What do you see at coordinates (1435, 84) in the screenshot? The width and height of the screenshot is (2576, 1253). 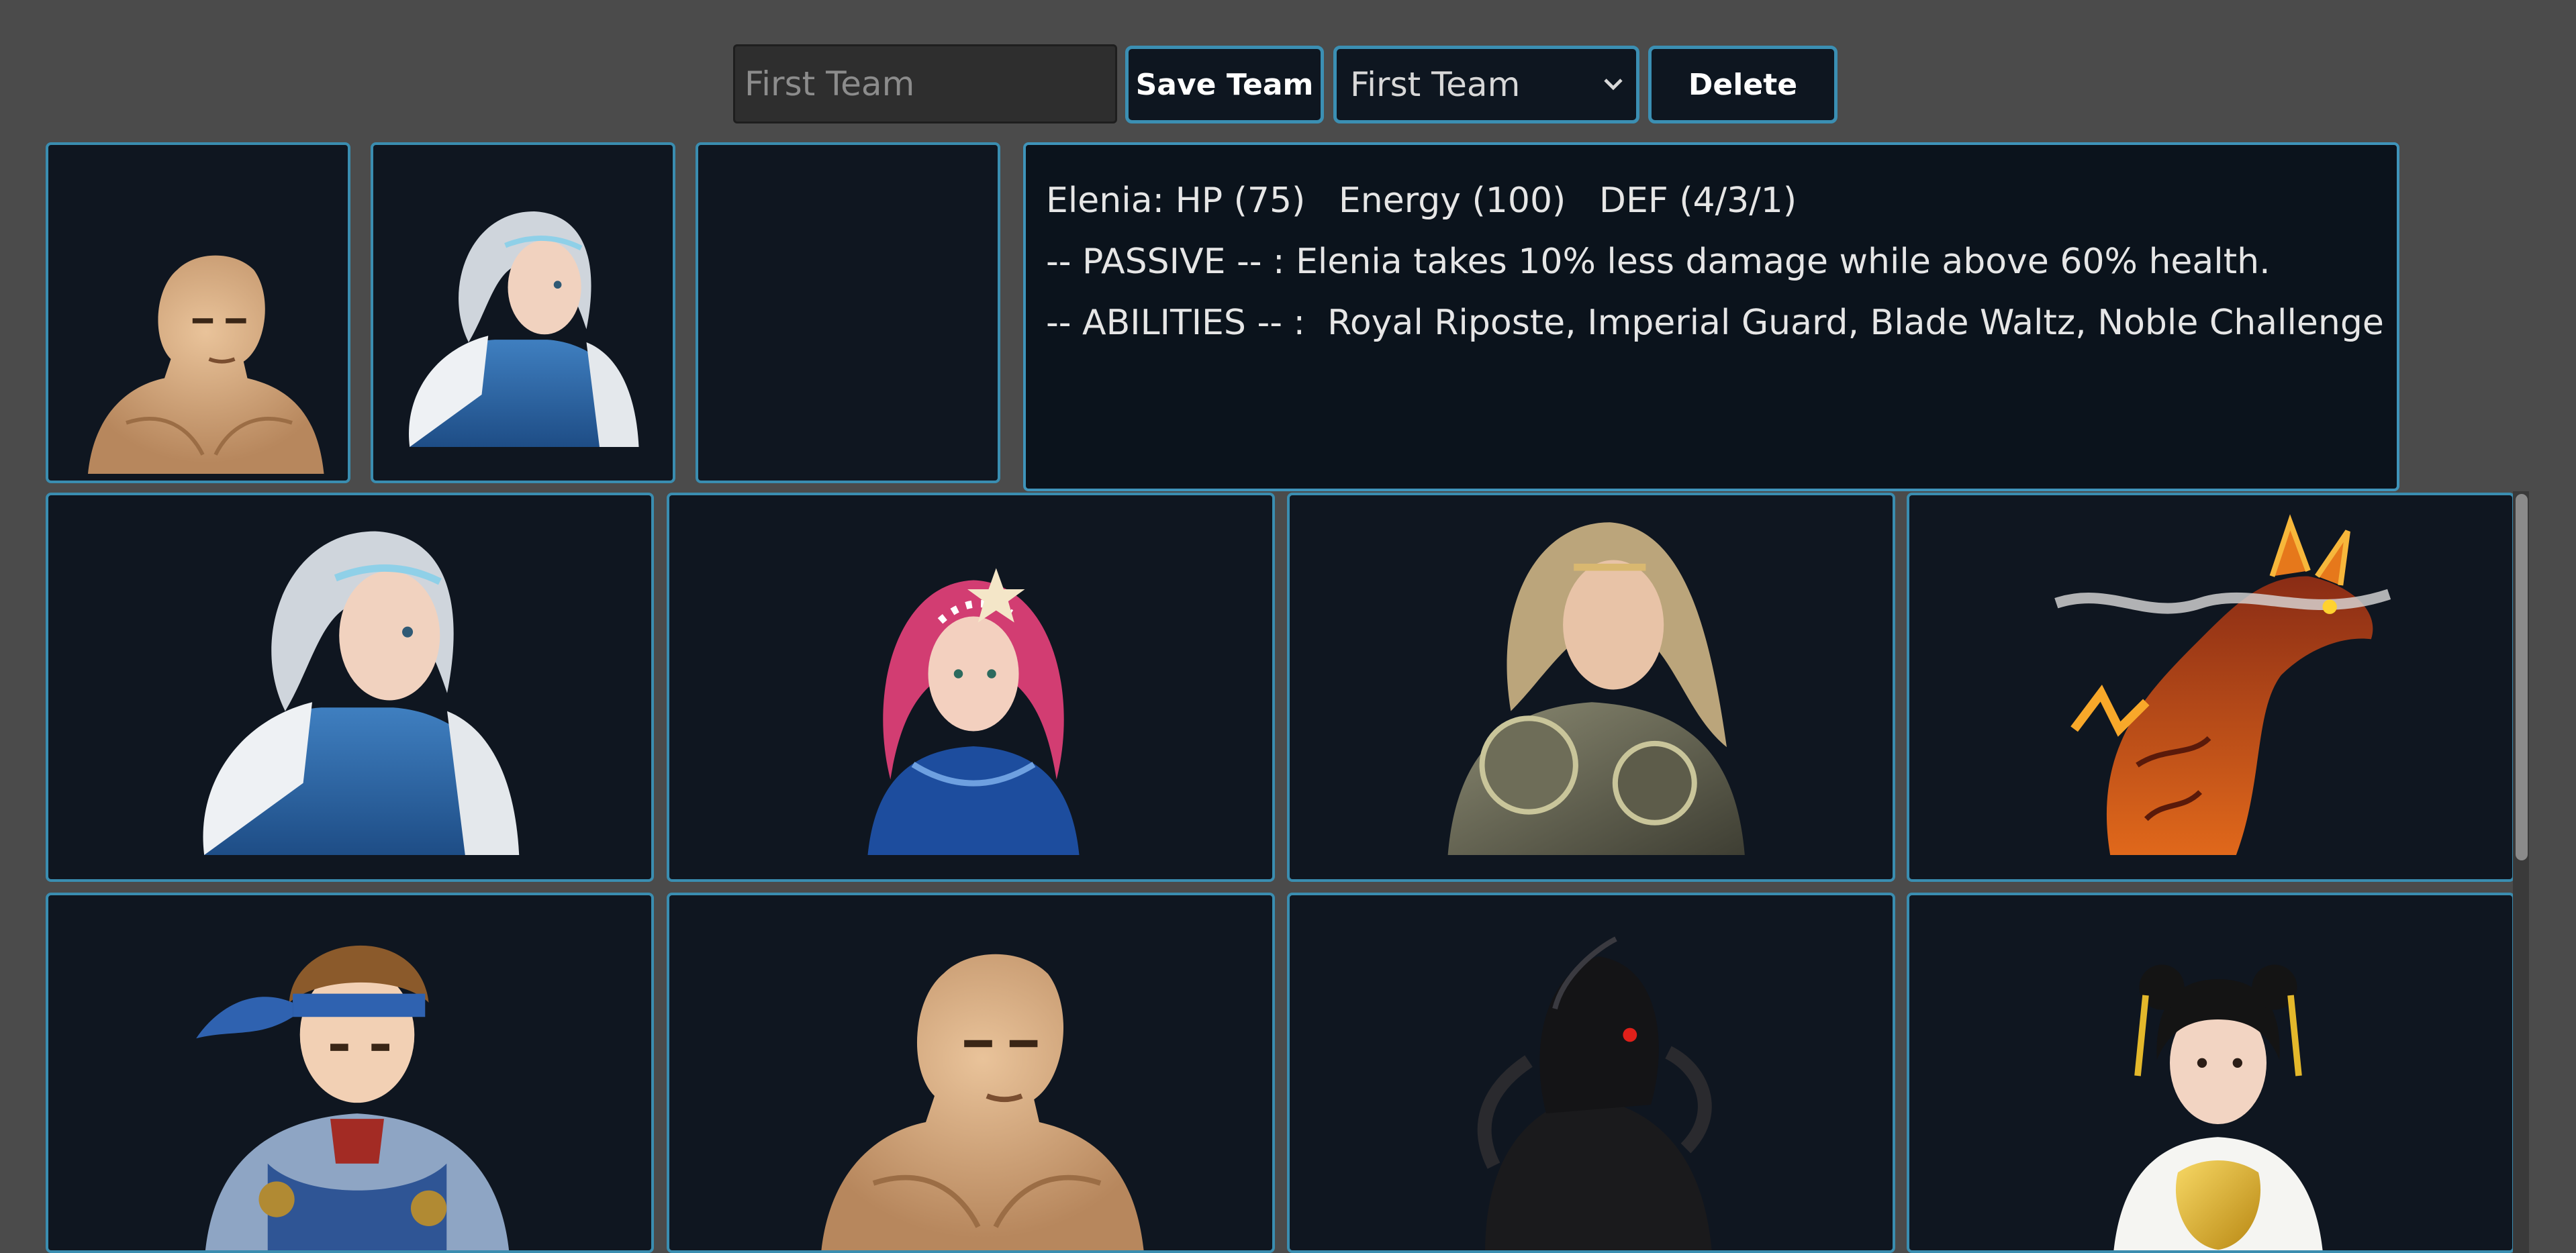 I see `team-select-value: First Team` at bounding box center [1435, 84].